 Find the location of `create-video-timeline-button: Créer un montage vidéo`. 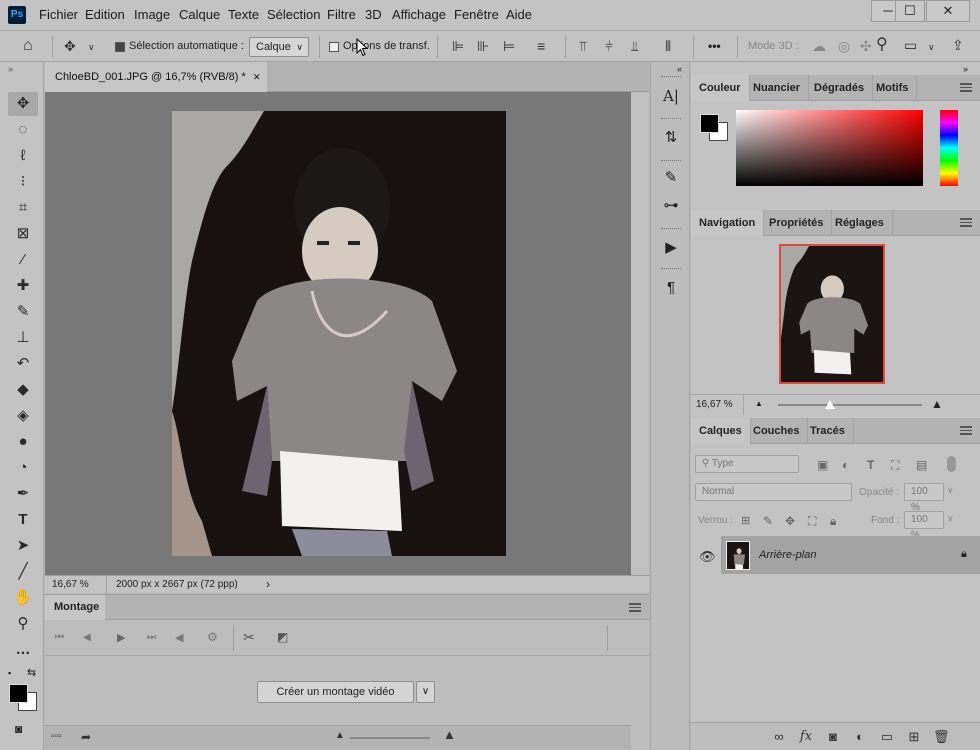

create-video-timeline-button: Créer un montage vidéo is located at coordinates (335, 692).